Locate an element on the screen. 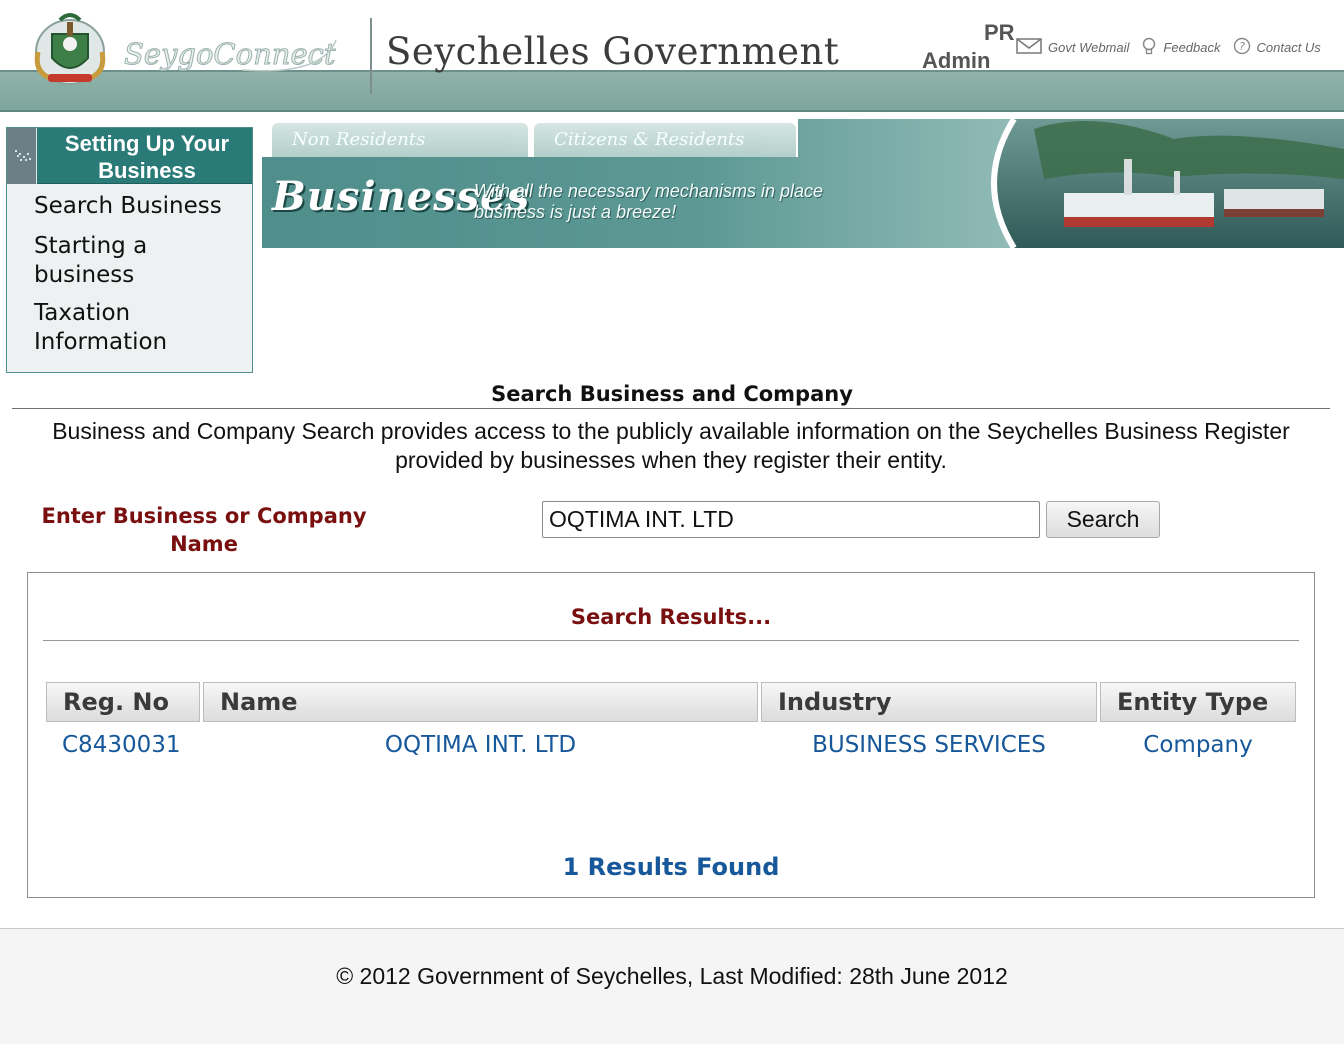  sidebar-item-taxation-information: Taxation Information is located at coordinates (134, 328).